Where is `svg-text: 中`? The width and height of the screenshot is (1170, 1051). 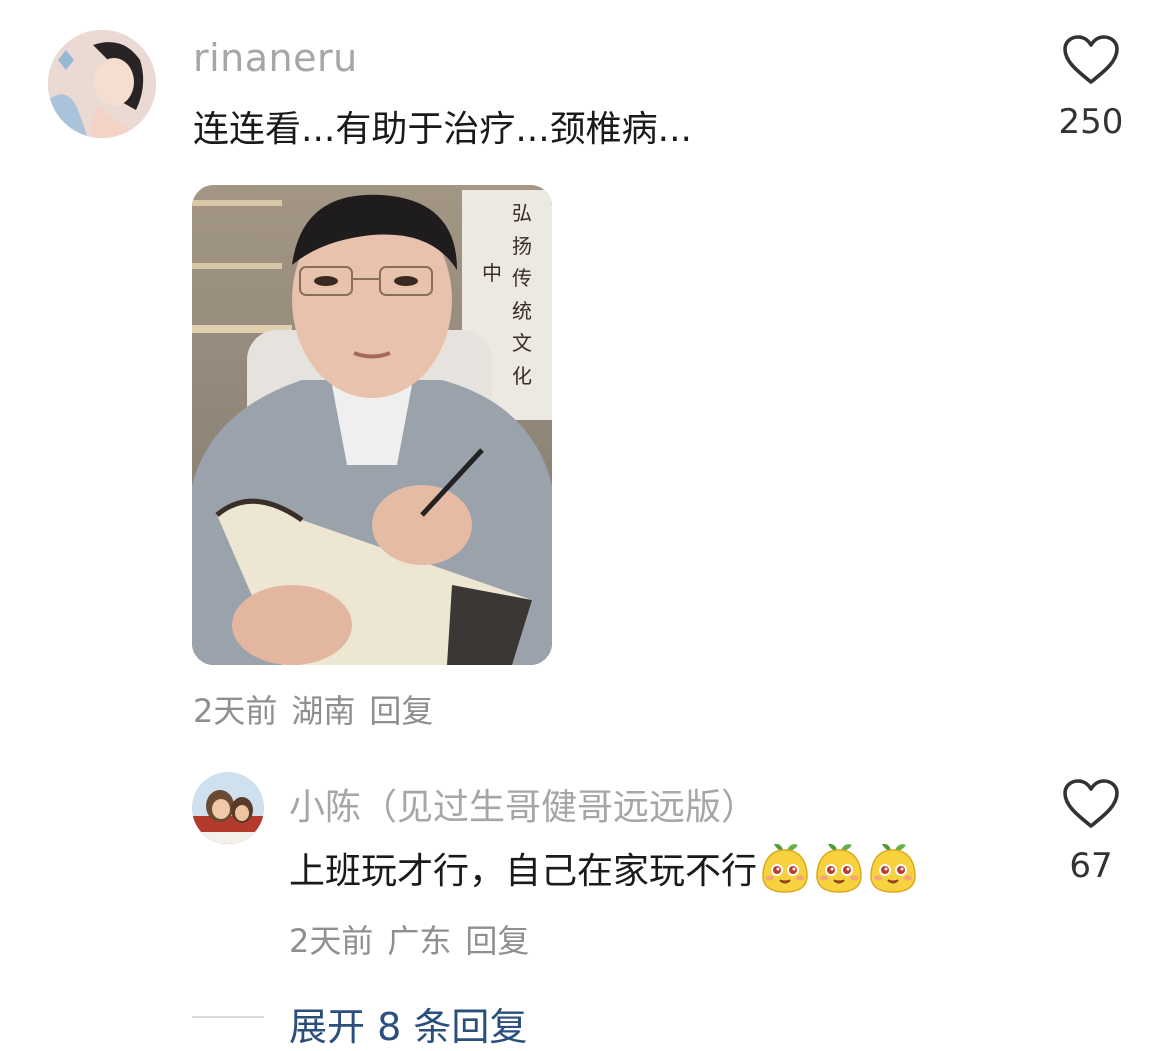
svg-text: 中 is located at coordinates (492, 273).